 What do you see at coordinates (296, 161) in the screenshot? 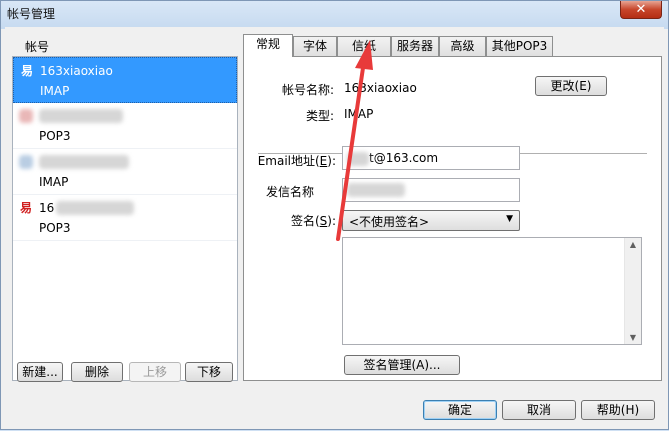
I see `email-label: Email地址(E):` at bounding box center [296, 161].